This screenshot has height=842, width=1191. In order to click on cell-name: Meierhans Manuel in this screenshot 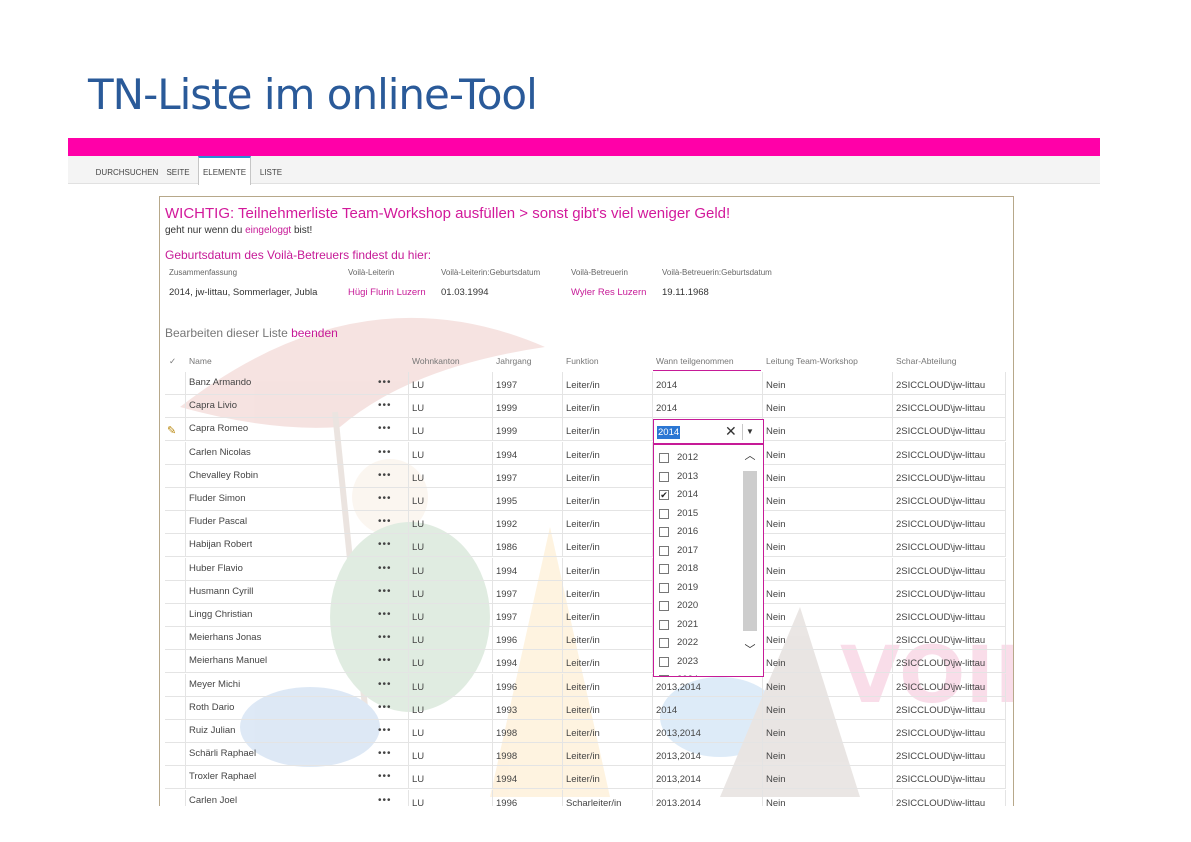, I will do `click(228, 661)`.